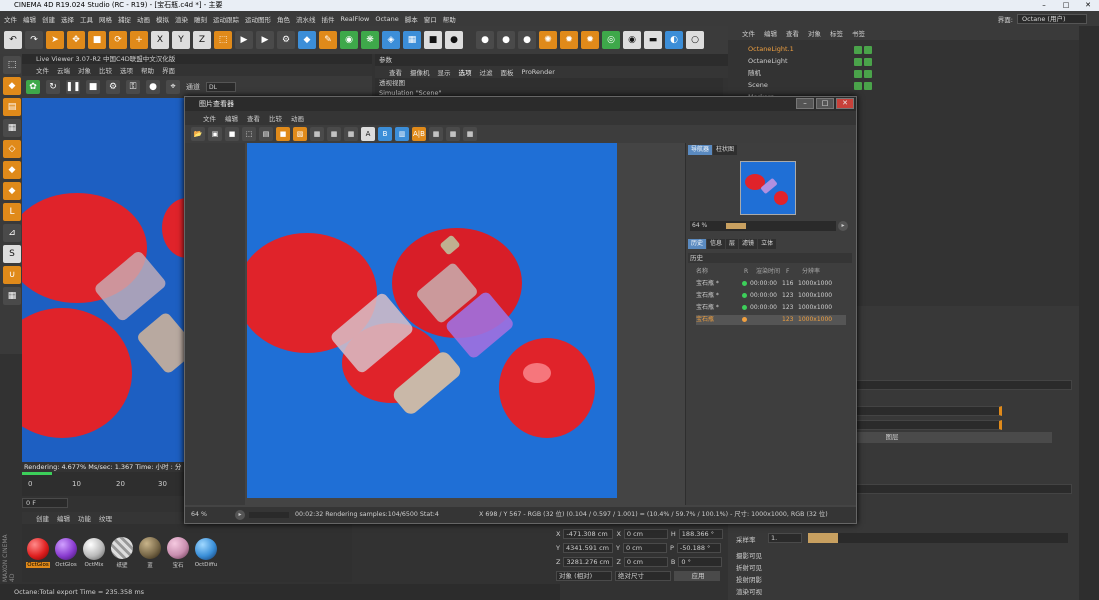 The width and height of the screenshot is (1099, 600). I want to click on viewport-tab-active: 选项, so click(465, 72).